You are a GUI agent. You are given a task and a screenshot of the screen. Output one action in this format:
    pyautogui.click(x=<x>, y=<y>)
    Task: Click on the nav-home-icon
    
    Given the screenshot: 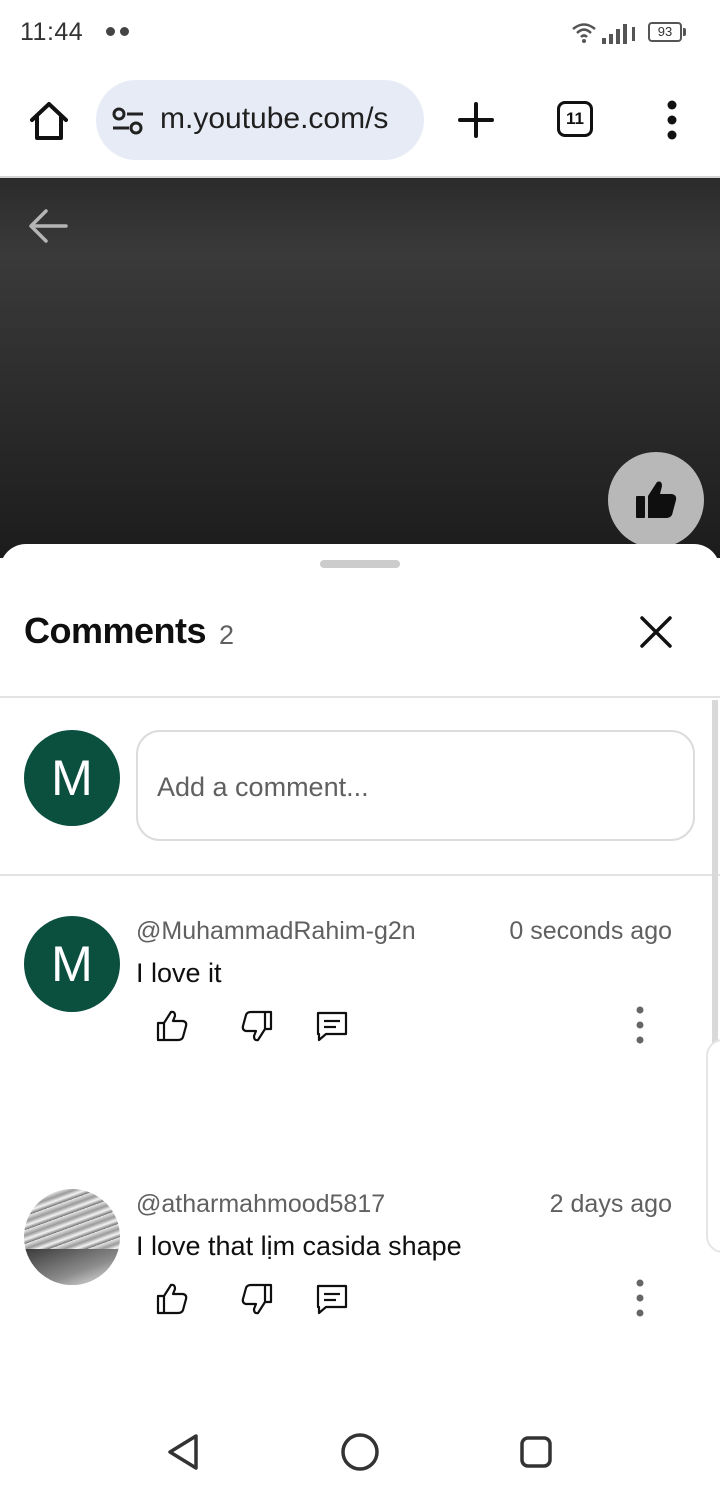 What is the action you would take?
    pyautogui.click(x=360, y=1452)
    